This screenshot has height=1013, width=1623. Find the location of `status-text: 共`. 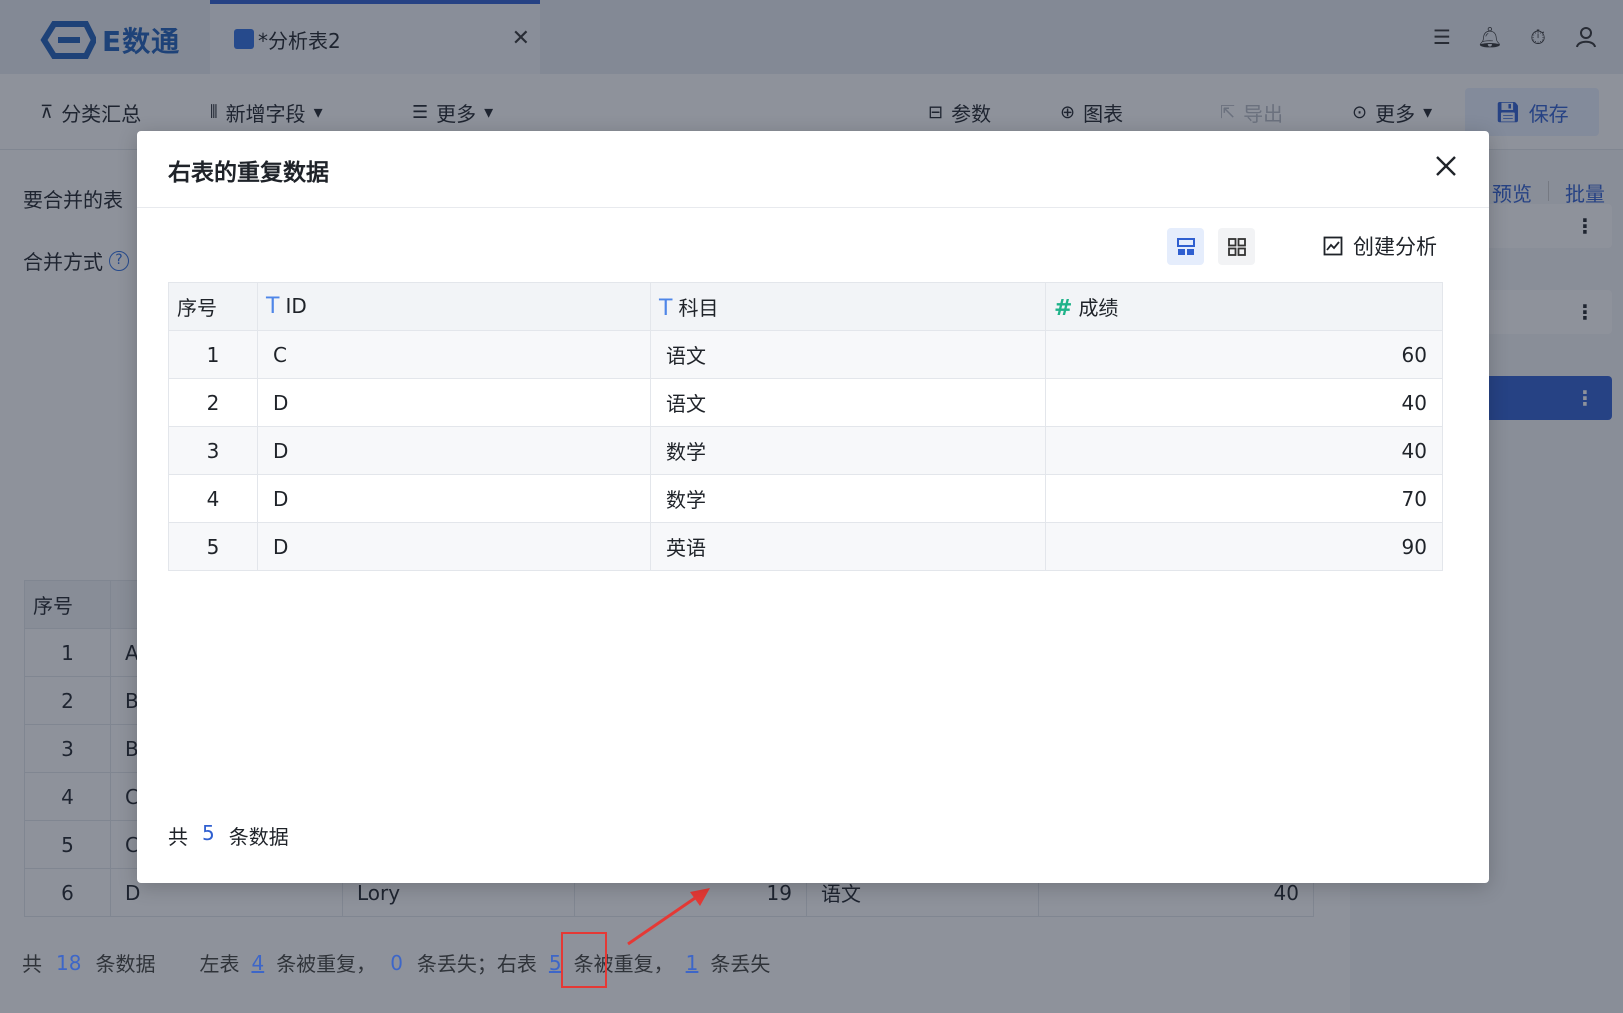

status-text: 共 is located at coordinates (32, 964).